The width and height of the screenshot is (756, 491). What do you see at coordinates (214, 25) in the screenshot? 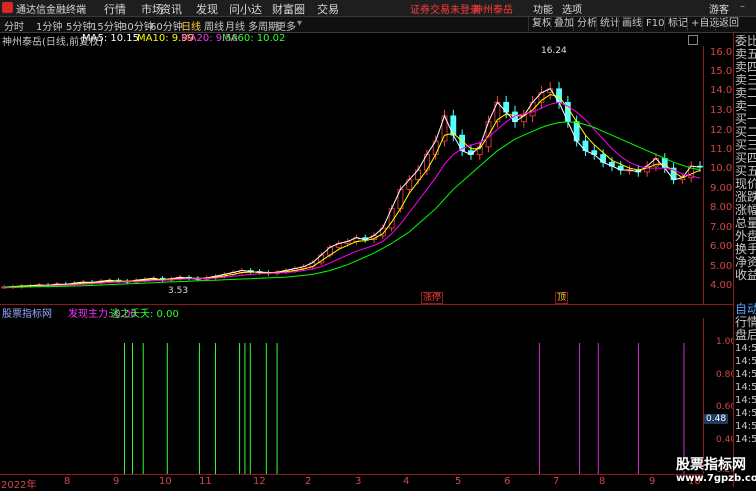
I see `period-week: 周线` at bounding box center [214, 25].